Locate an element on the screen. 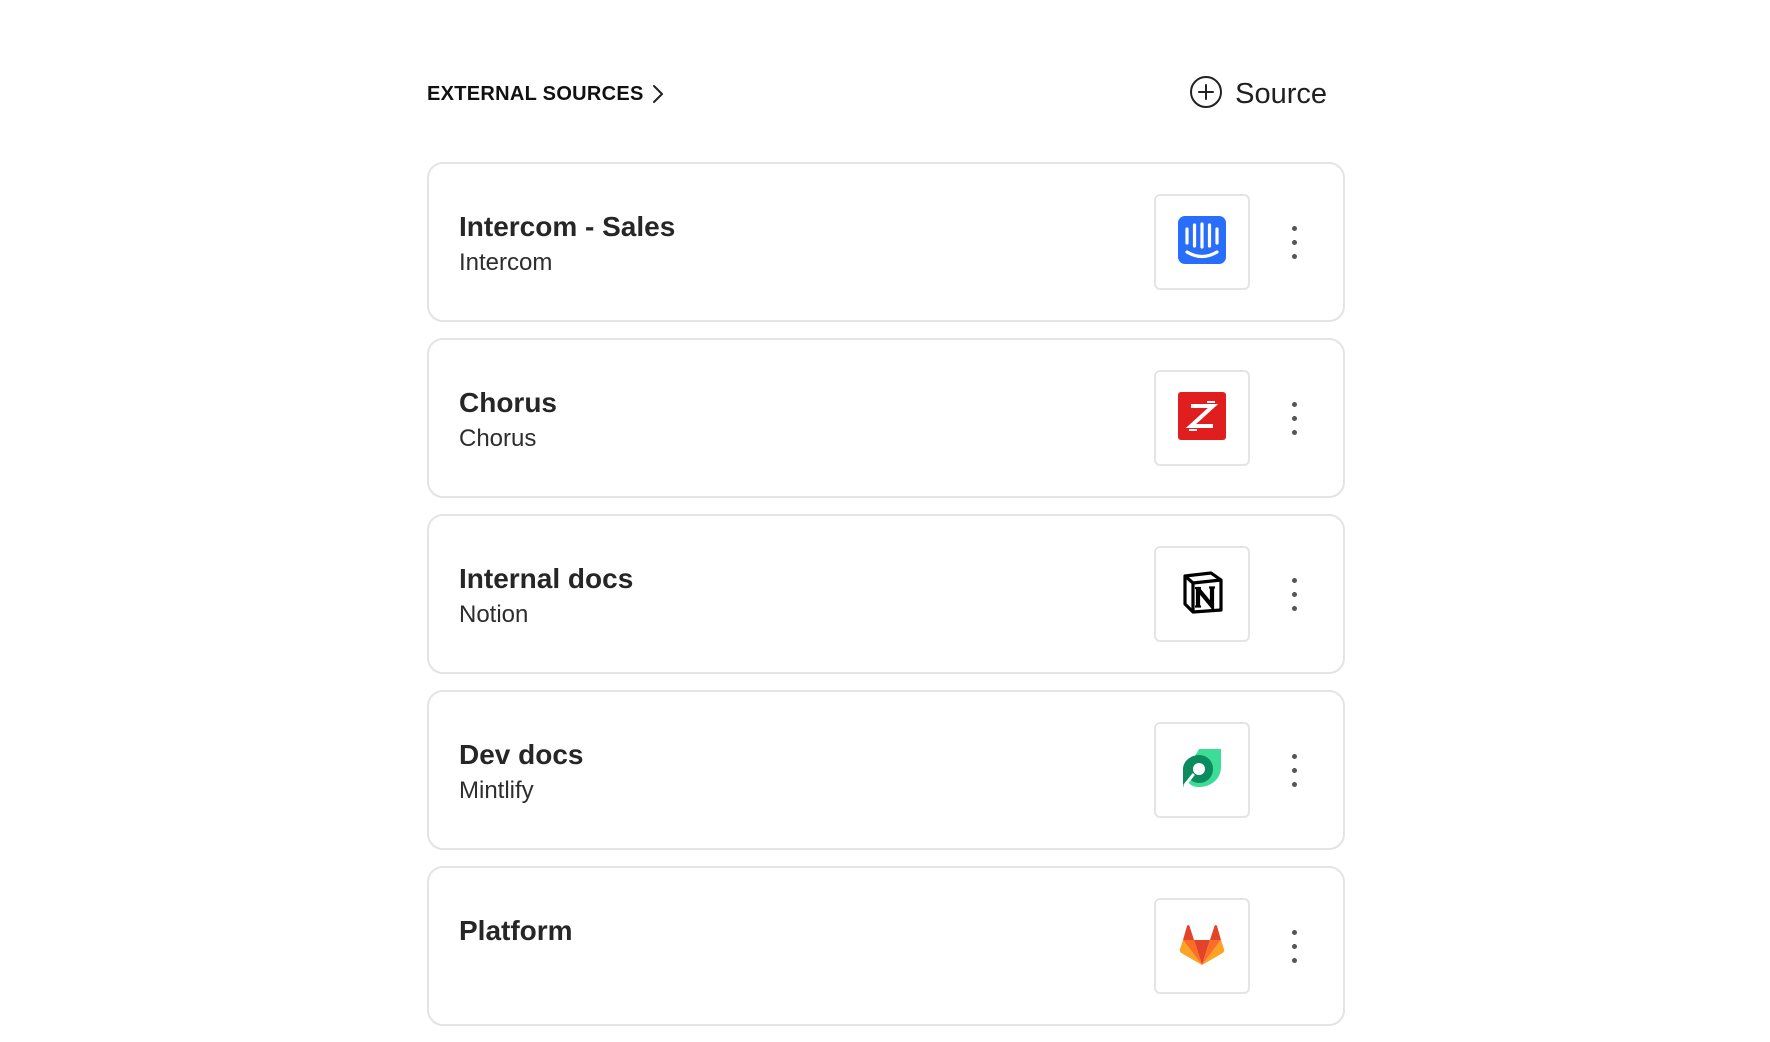  source-card-text: Internal docs Notion is located at coordinates (546, 597).